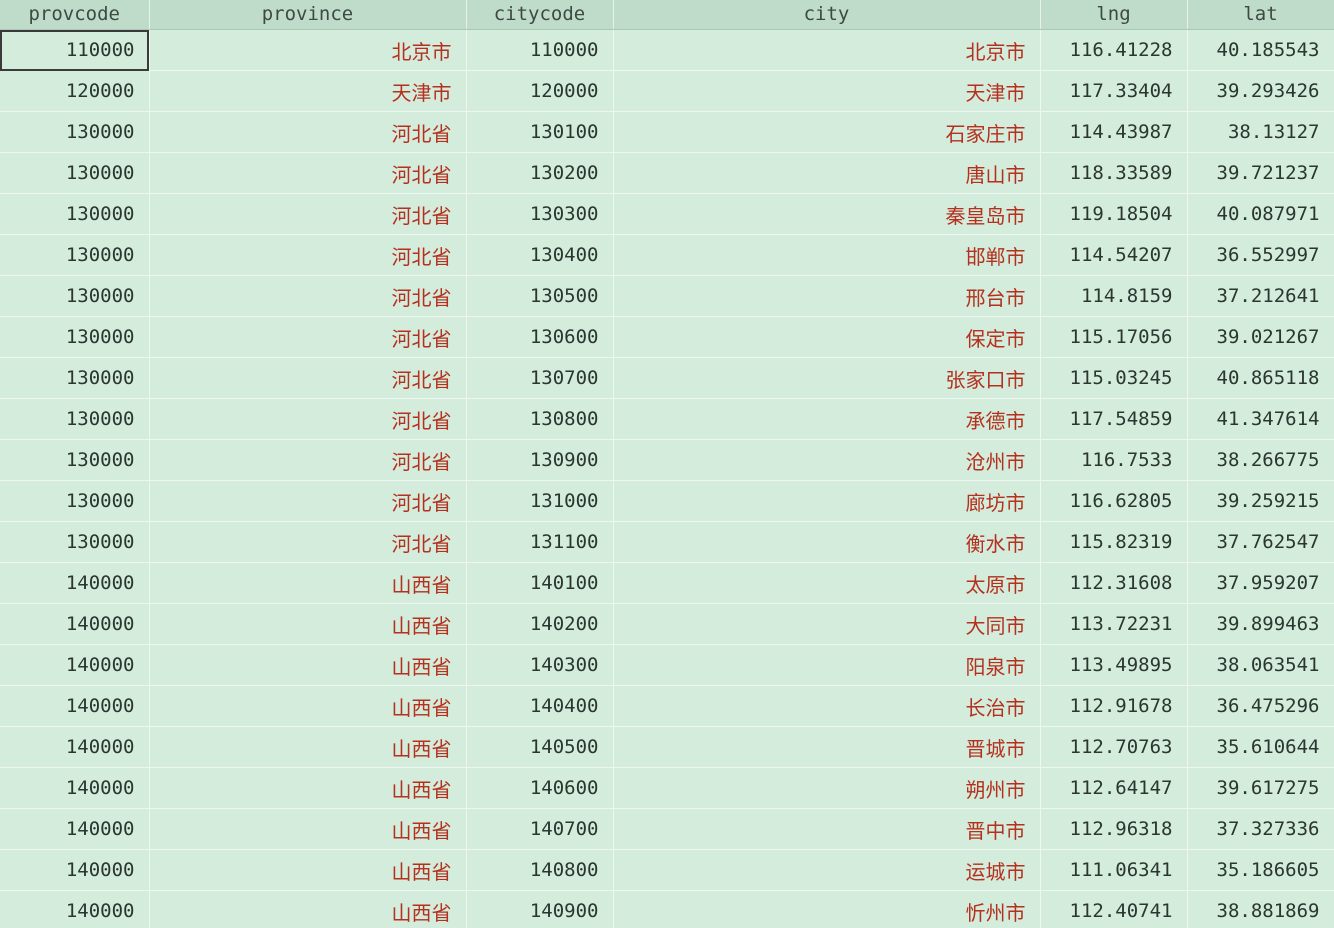 The width and height of the screenshot is (1334, 928). I want to click on city-cell: 北京市, so click(827, 50).